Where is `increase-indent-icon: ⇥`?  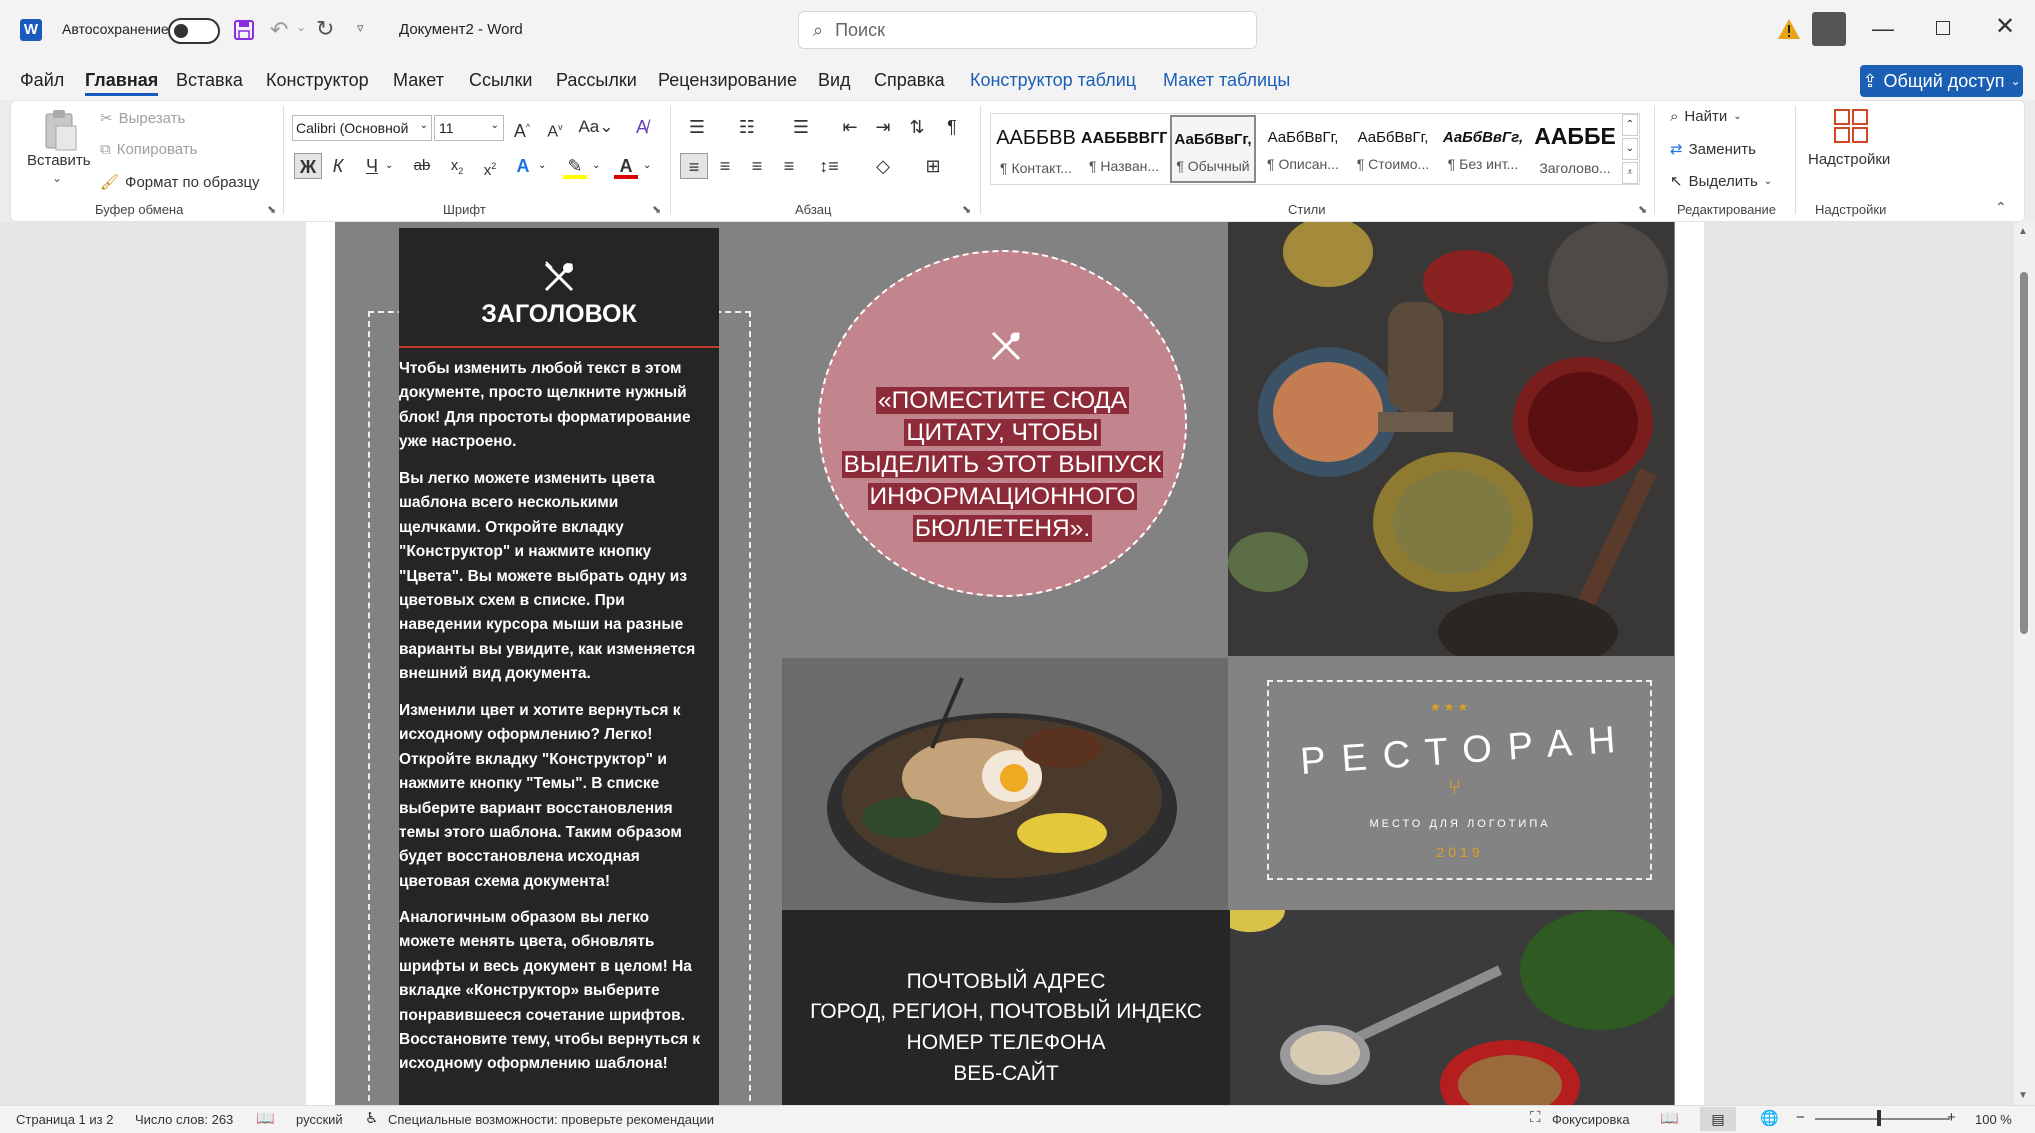 increase-indent-icon: ⇥ is located at coordinates (883, 127).